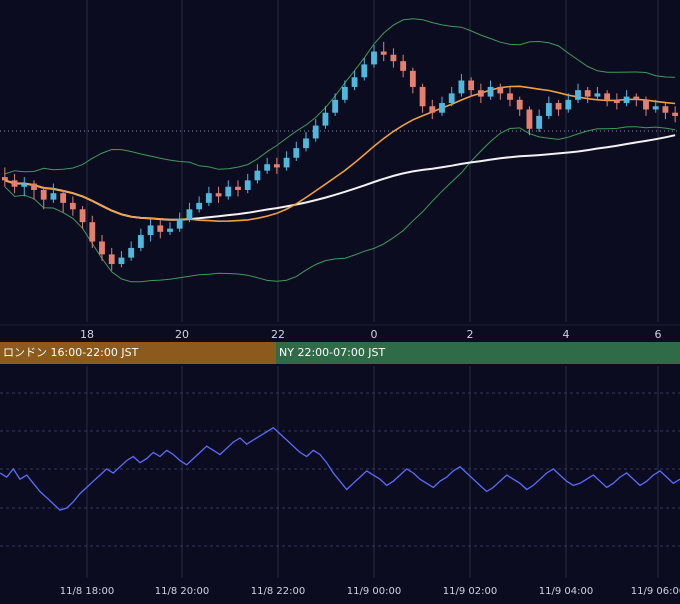 The image size is (680, 604). What do you see at coordinates (374, 591) in the screenshot?
I see `osc-x-tick-label: 11/9 00:00` at bounding box center [374, 591].